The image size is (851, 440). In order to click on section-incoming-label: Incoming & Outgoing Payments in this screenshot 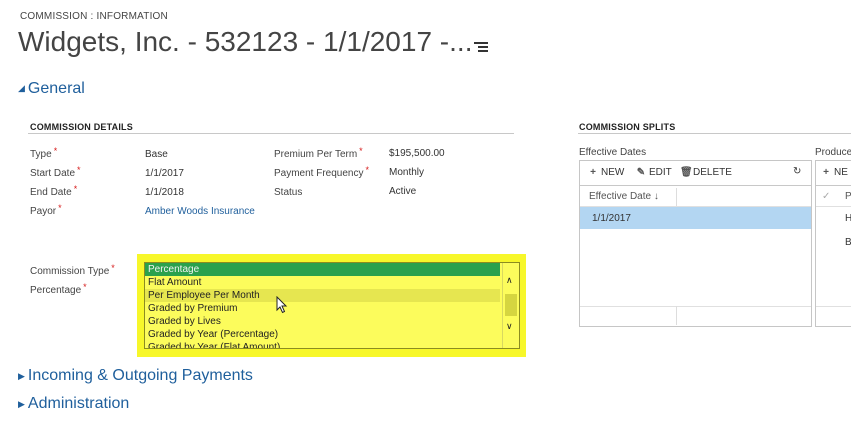, I will do `click(140, 375)`.